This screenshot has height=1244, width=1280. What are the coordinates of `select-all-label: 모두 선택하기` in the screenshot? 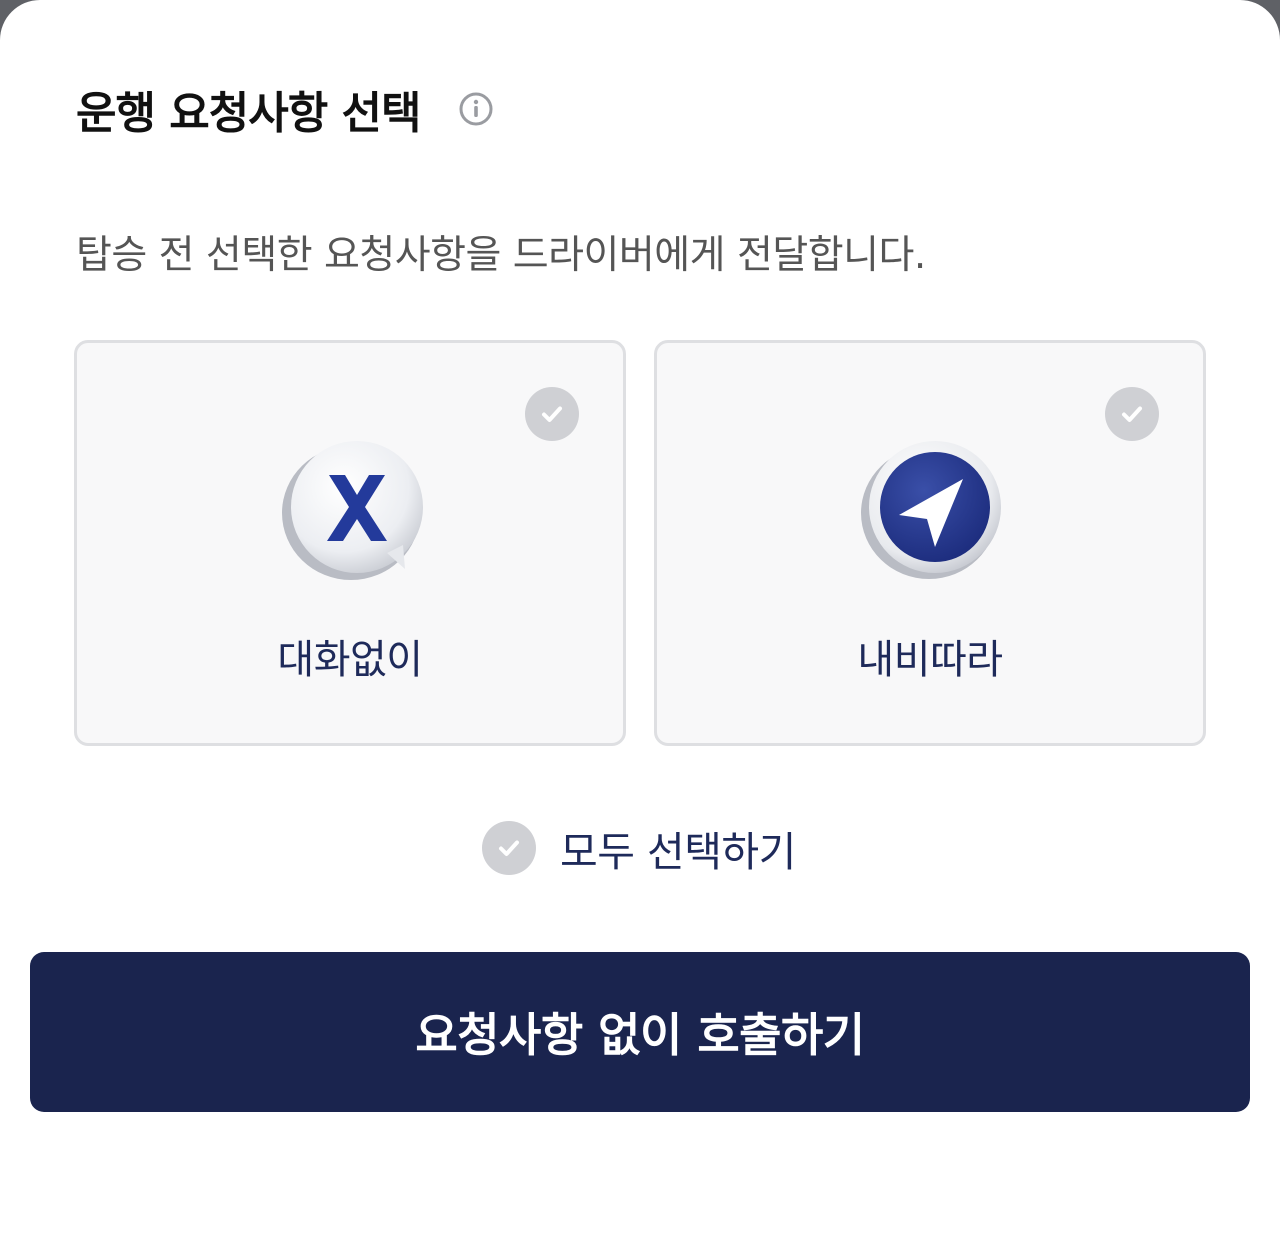 It's located at (678, 852).